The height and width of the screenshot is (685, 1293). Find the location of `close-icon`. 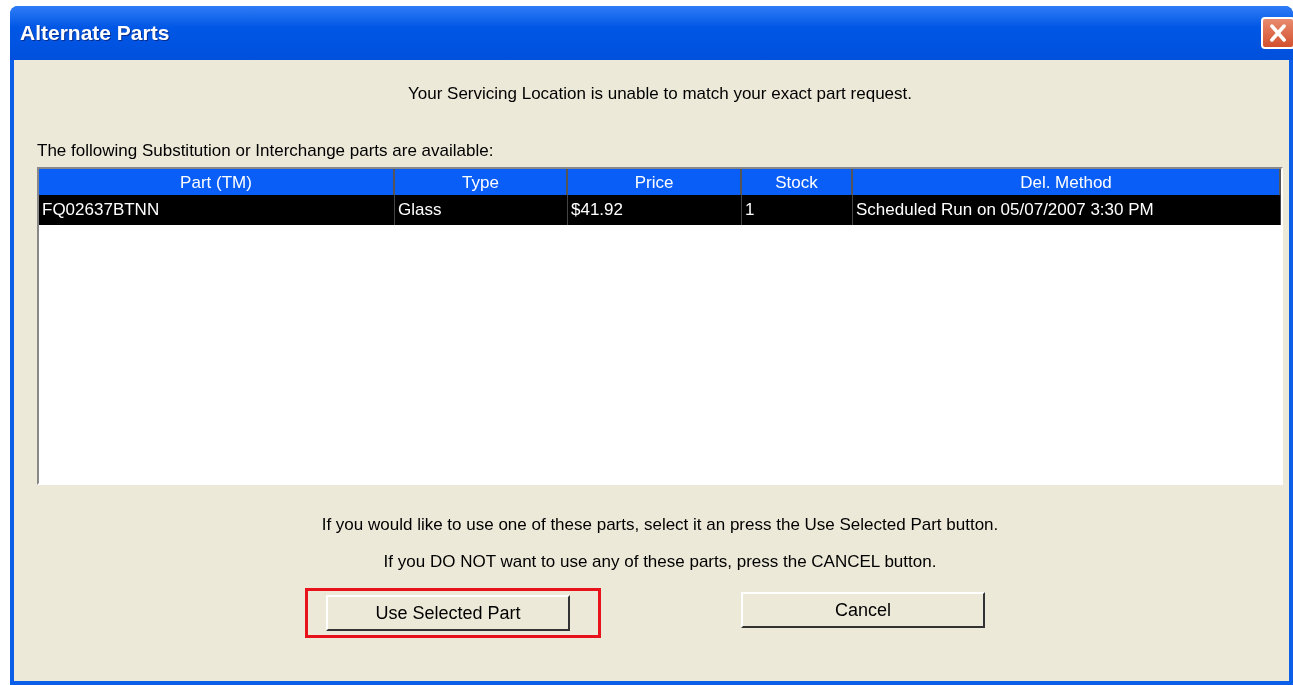

close-icon is located at coordinates (1277, 33).